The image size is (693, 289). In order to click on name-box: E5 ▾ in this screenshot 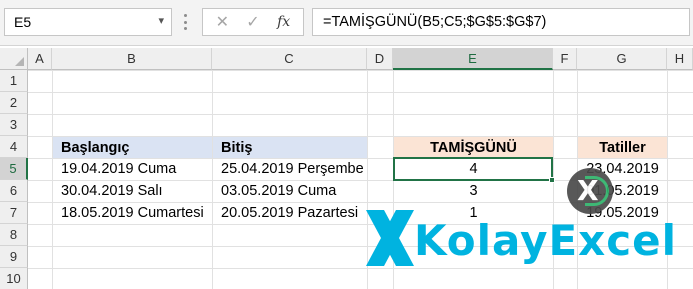, I will do `click(88, 22)`.